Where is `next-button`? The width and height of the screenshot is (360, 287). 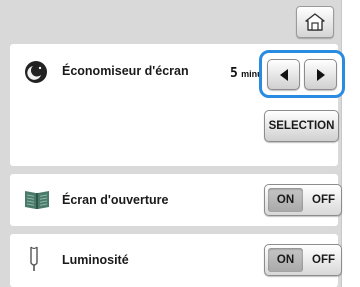
next-button is located at coordinates (320, 74).